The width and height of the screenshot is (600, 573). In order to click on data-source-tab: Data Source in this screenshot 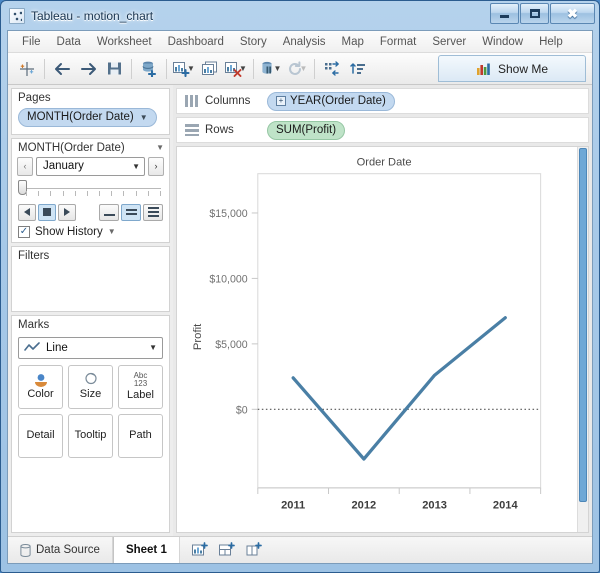, I will do `click(60, 550)`.